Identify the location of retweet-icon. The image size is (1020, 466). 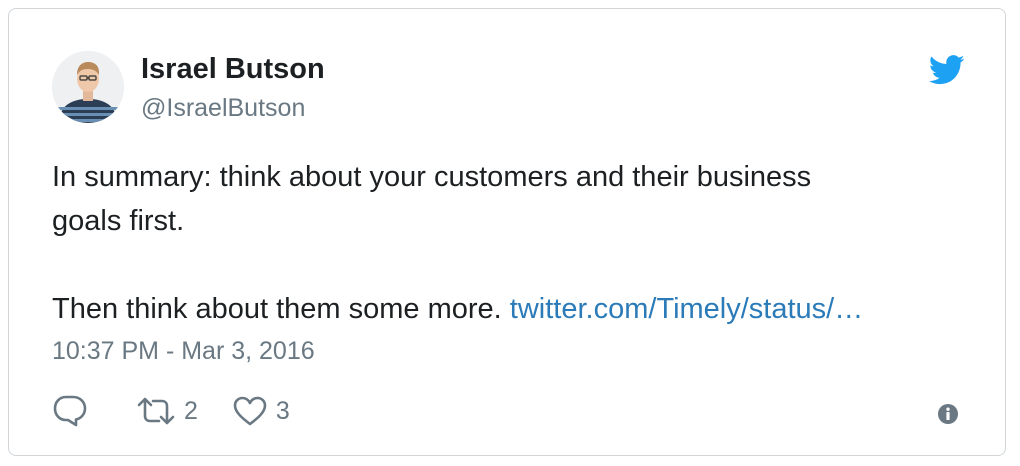
(156, 411).